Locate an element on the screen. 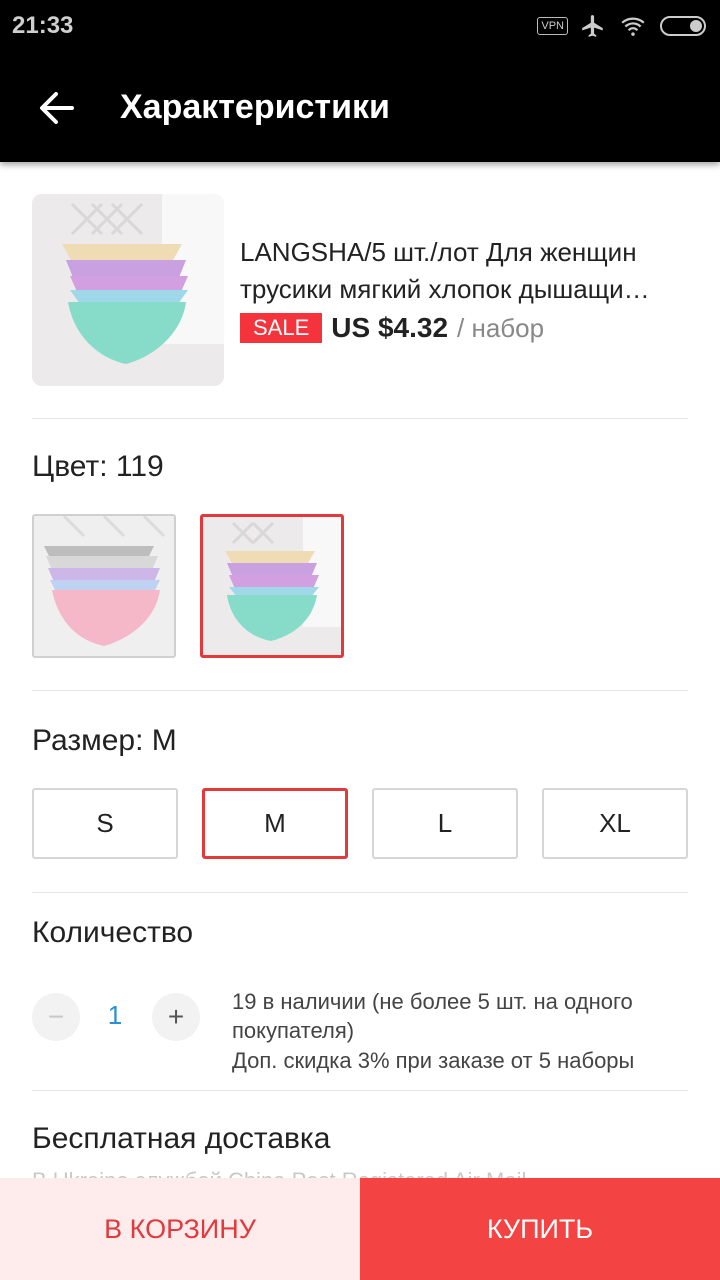 This screenshot has width=720, height=1280. quantity-increase-button: + is located at coordinates (176, 1017).